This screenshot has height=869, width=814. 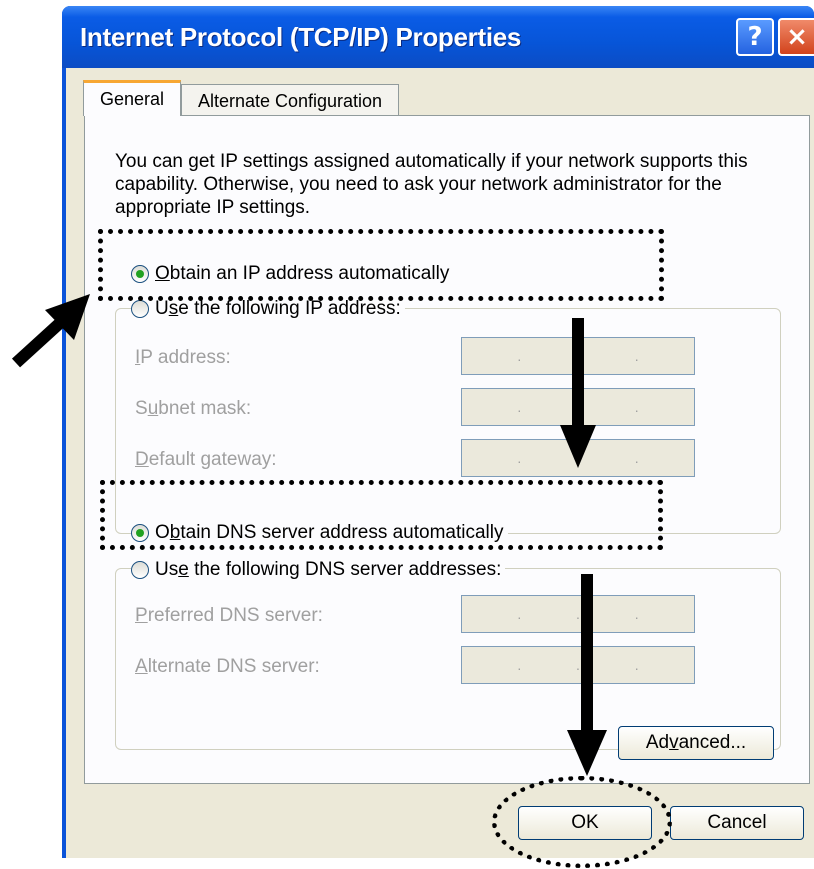 I want to click on down-arrow-to-ok-icon, so click(x=587, y=675).